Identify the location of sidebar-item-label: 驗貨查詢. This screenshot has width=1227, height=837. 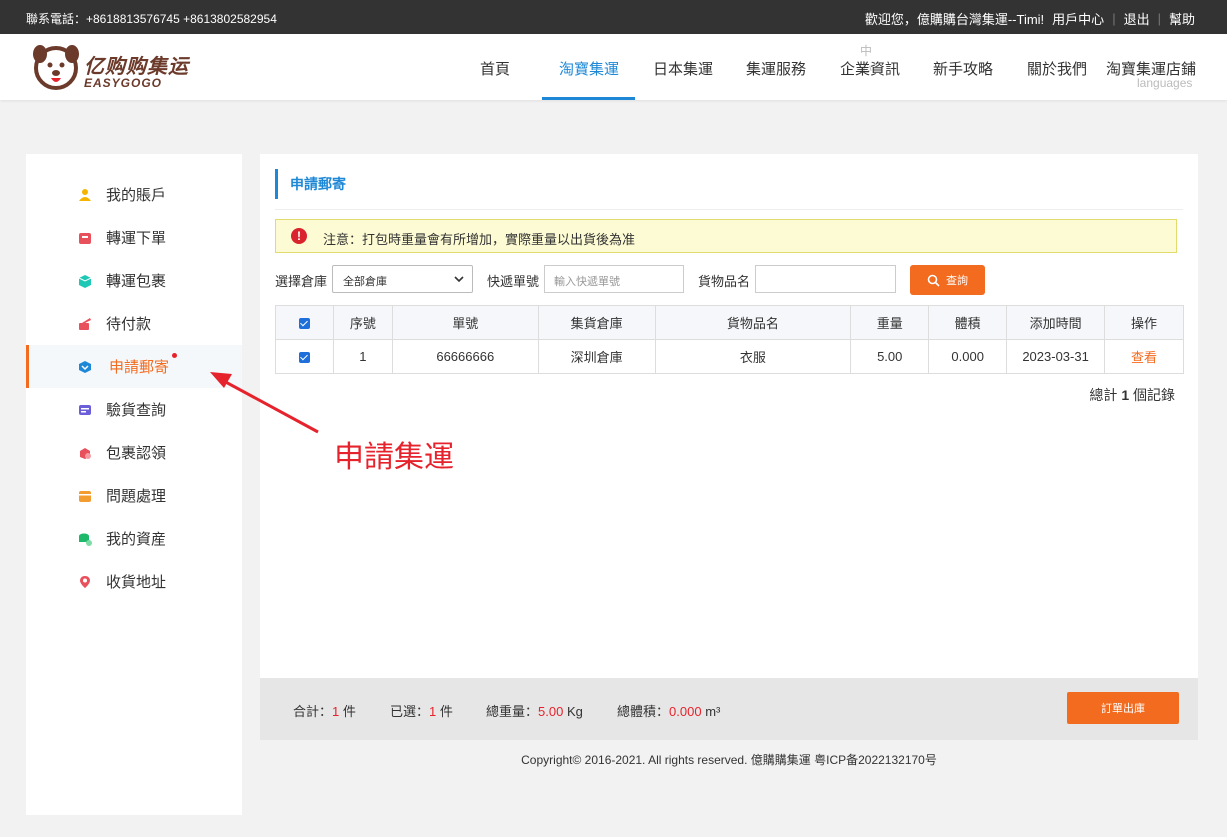
(136, 410).